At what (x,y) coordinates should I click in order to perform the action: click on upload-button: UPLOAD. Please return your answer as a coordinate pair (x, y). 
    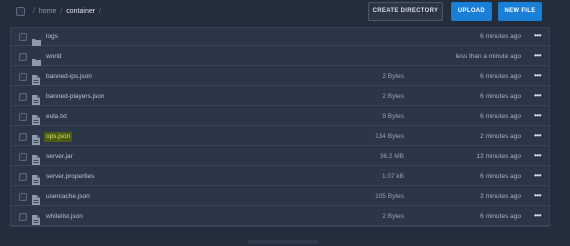
    Looking at the image, I should click on (471, 11).